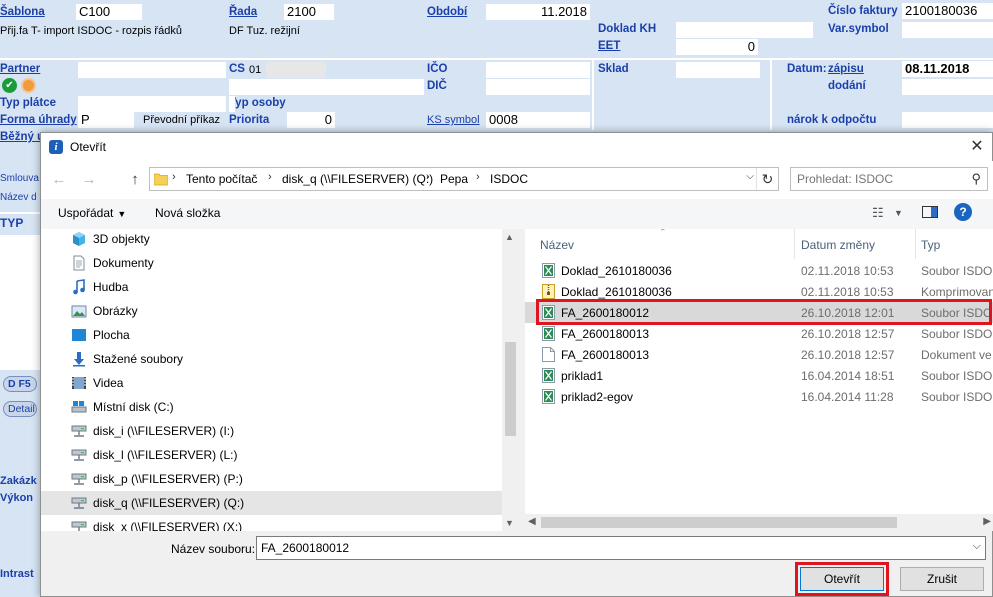  I want to click on nav-item-videos: Videa, so click(272, 383).